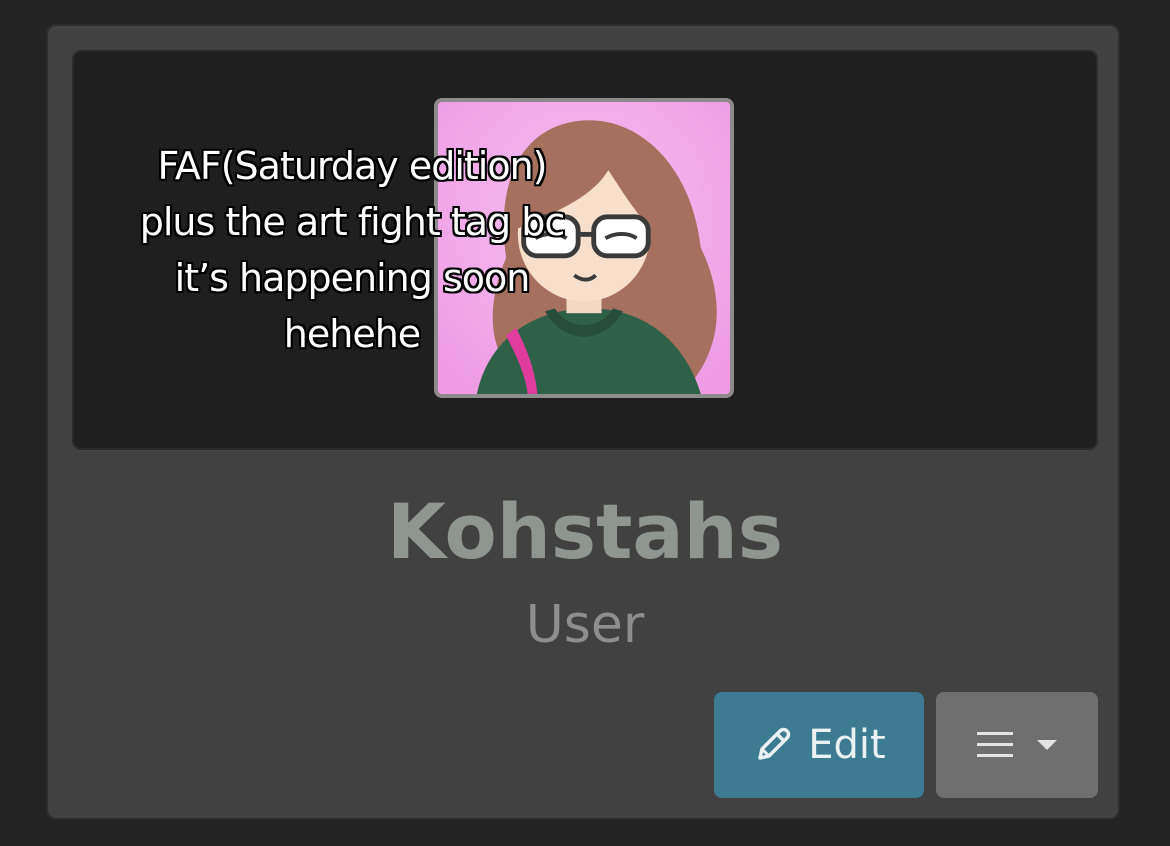 This screenshot has width=1170, height=846. I want to click on profile-role: User, so click(585, 625).